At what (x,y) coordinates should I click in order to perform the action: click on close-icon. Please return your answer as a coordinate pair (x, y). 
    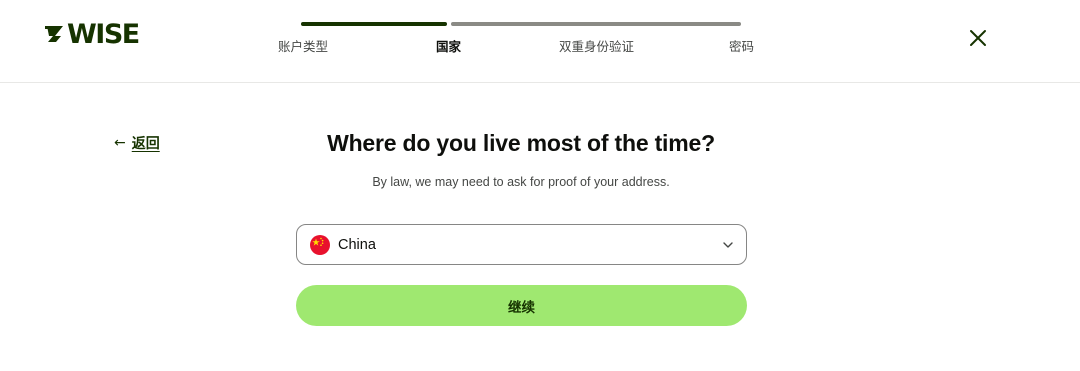
    Looking at the image, I should click on (978, 38).